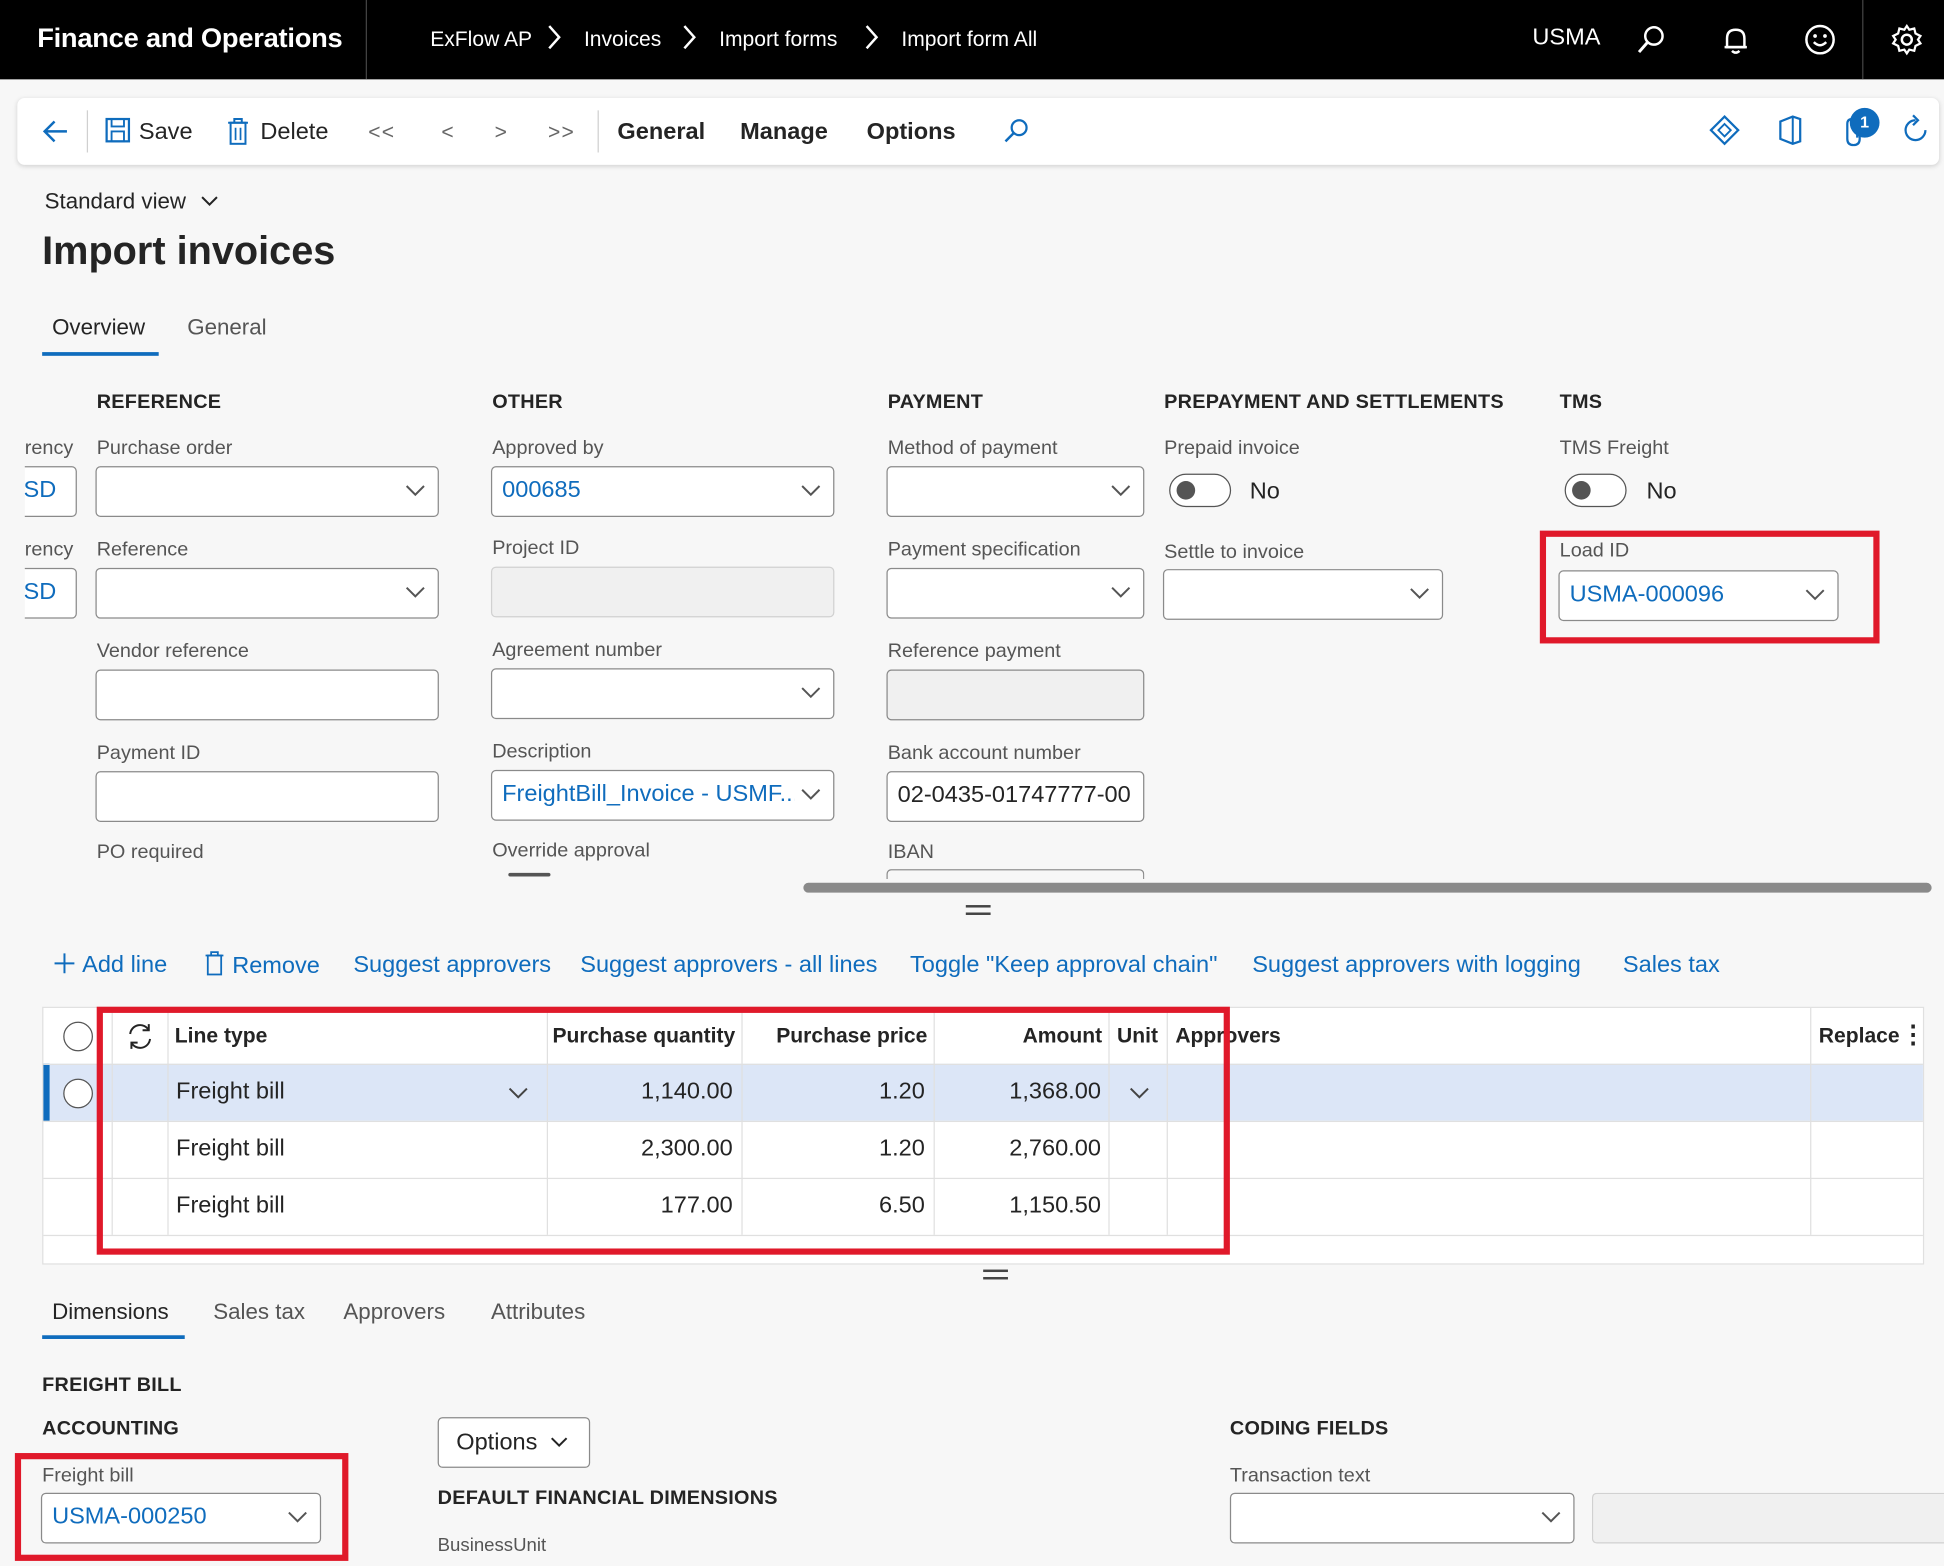 Image resolution: width=1944 pixels, height=1566 pixels. Describe the element at coordinates (259, 1312) in the screenshot. I see `tab-sales-tax: Sales tax` at that location.